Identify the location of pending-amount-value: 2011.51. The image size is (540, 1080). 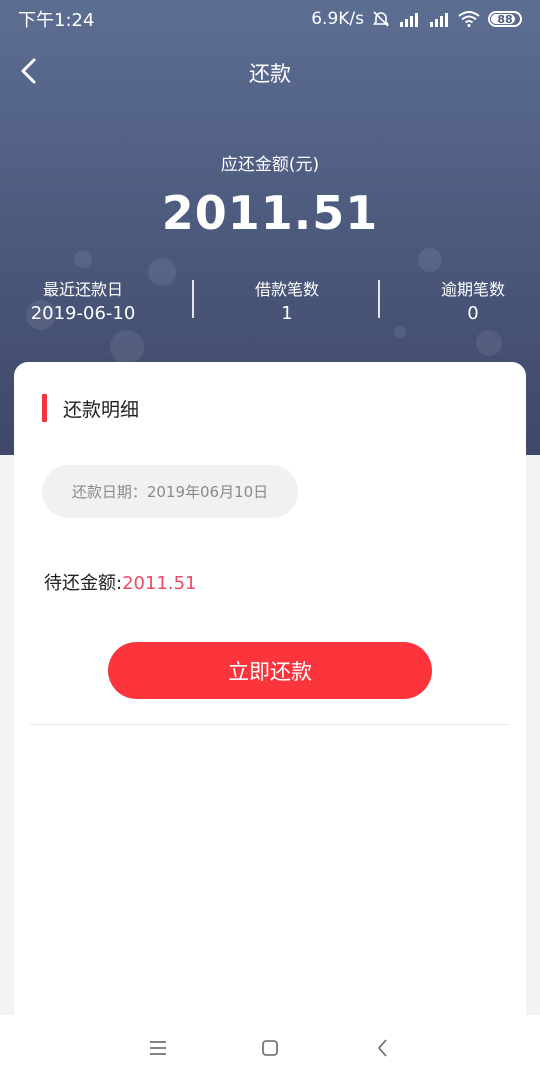
(159, 583).